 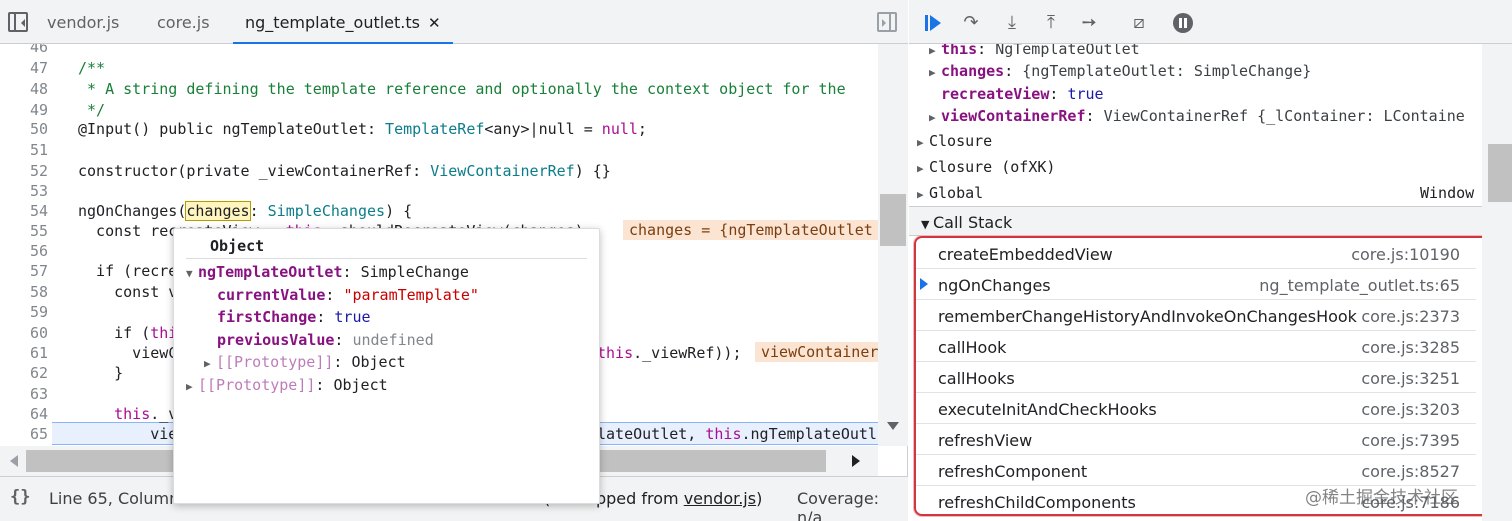 I want to click on scope-closure-ofxk: ▶ Closure (ofXK), so click(x=986, y=167).